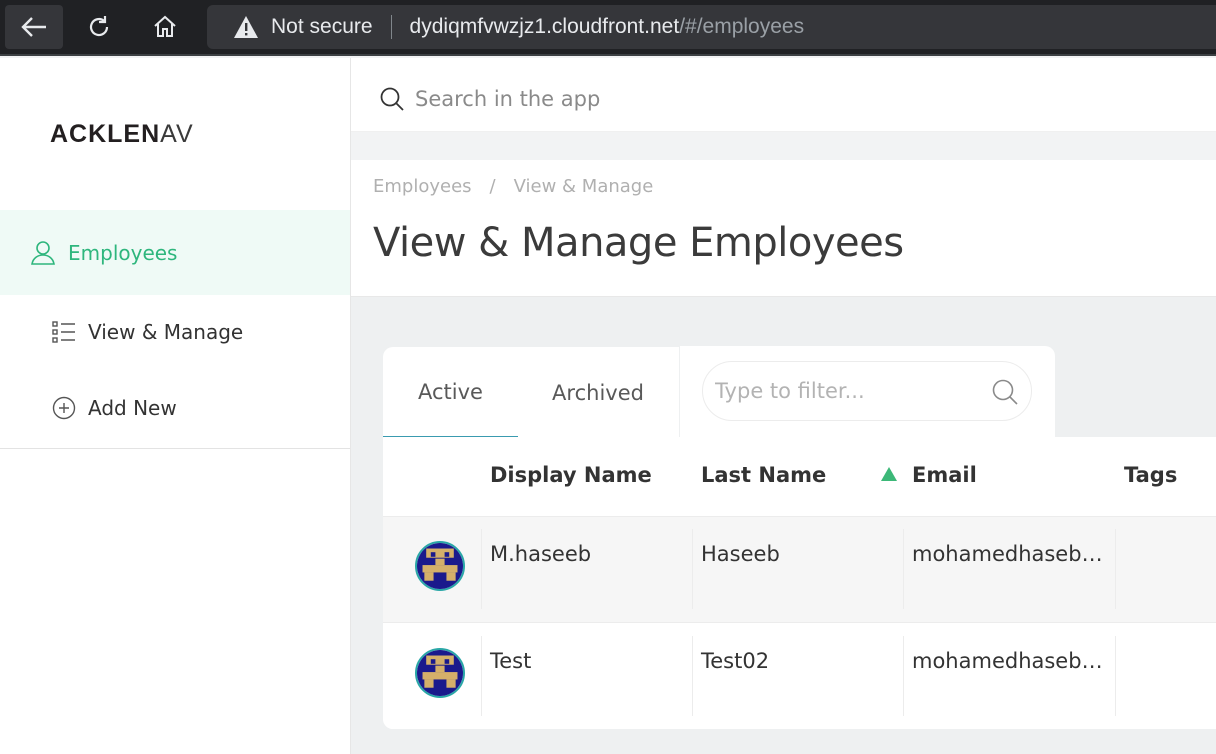 The image size is (1216, 754). What do you see at coordinates (944, 475) in the screenshot?
I see `column-header-email: Email` at bounding box center [944, 475].